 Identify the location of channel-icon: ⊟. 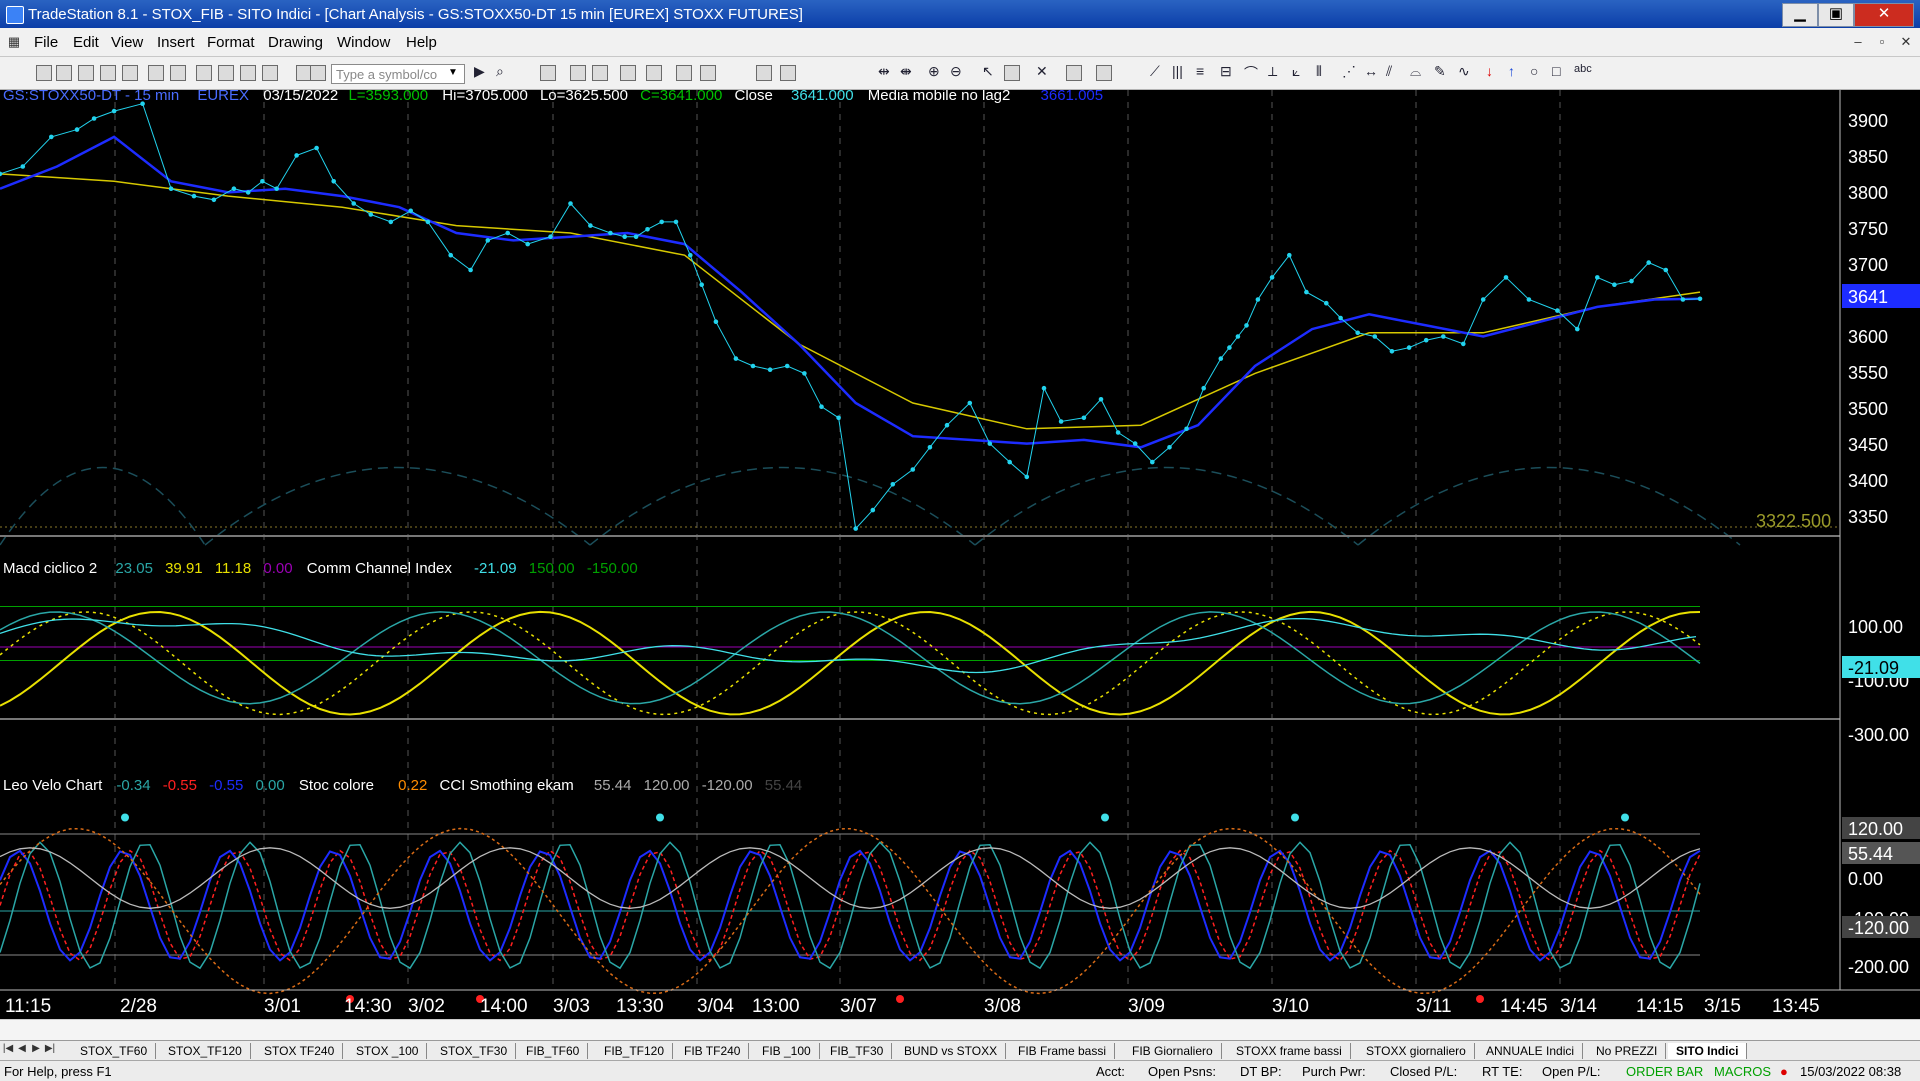
(1226, 71).